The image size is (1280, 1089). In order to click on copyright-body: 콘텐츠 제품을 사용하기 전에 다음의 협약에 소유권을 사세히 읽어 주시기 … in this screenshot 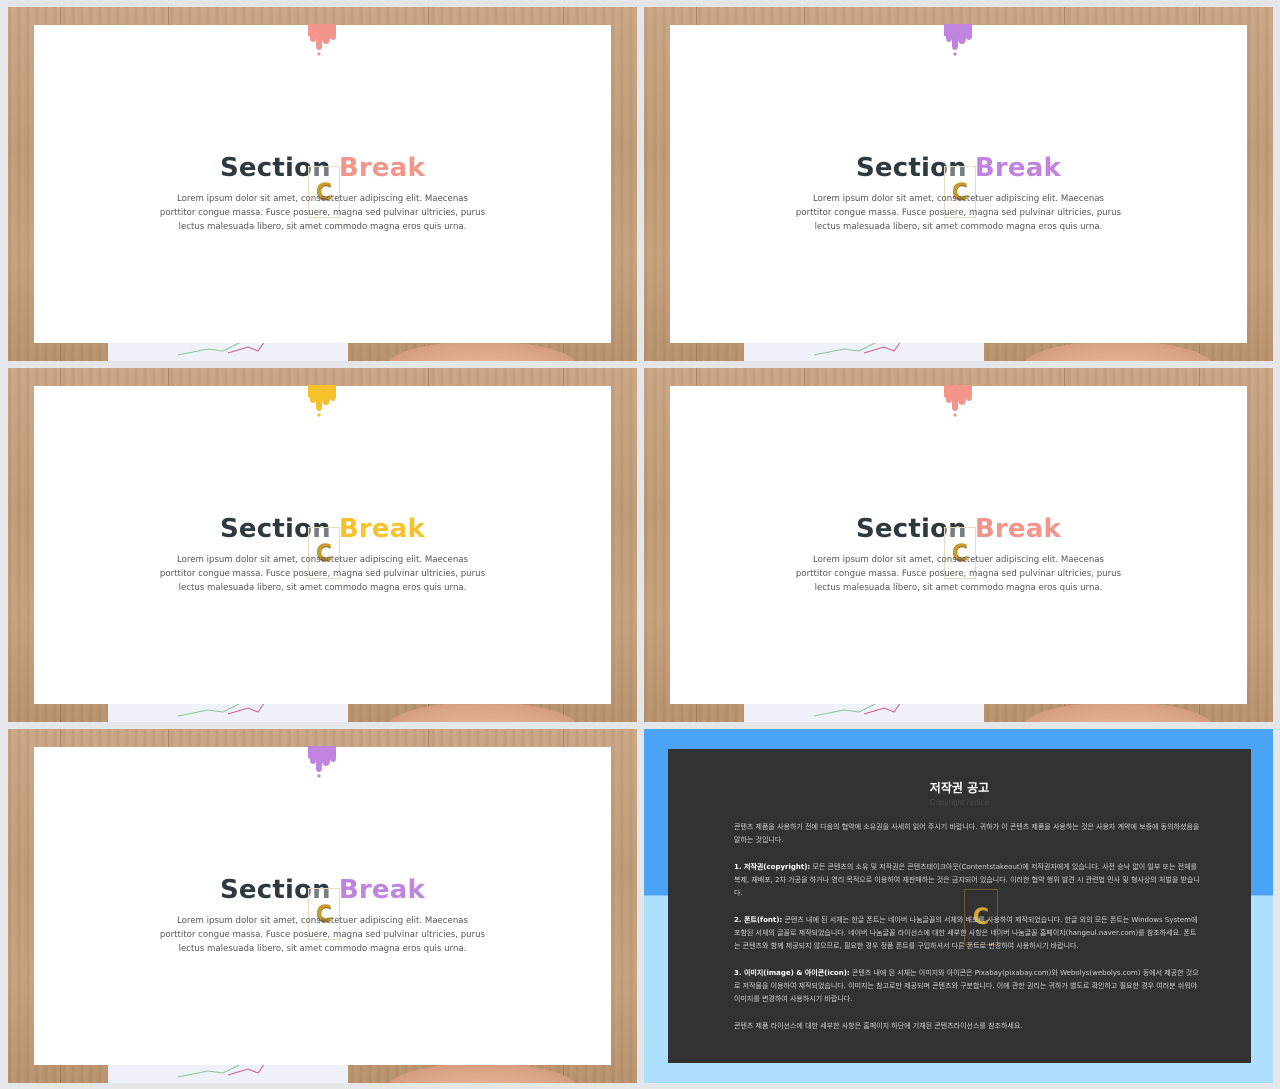, I will do `click(967, 934)`.